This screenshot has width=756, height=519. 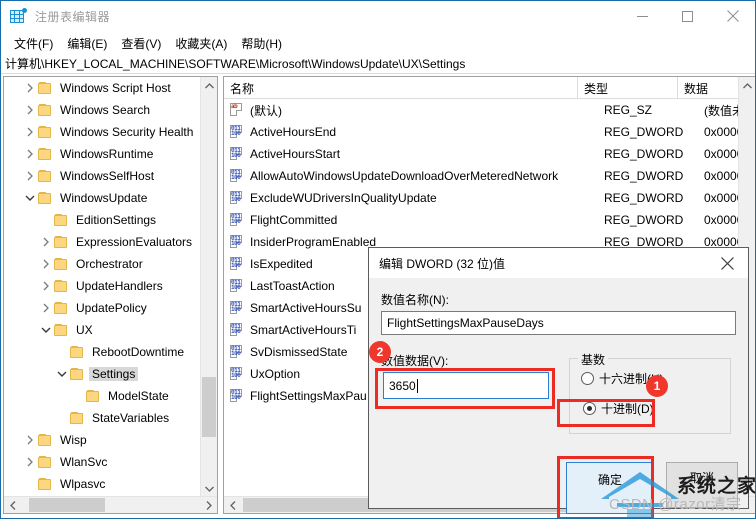 What do you see at coordinates (489, 132) in the screenshot?
I see `registry-value-row: 011 100 ActiveHoursEnd REG_DWORD 0x0000` at bounding box center [489, 132].